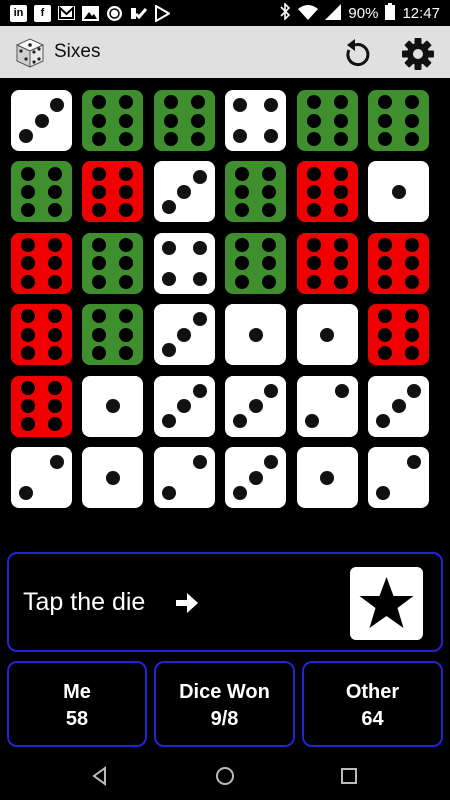 The image size is (450, 800). Describe the element at coordinates (398, 263) in the screenshot. I see `die-r3-c6` at that location.